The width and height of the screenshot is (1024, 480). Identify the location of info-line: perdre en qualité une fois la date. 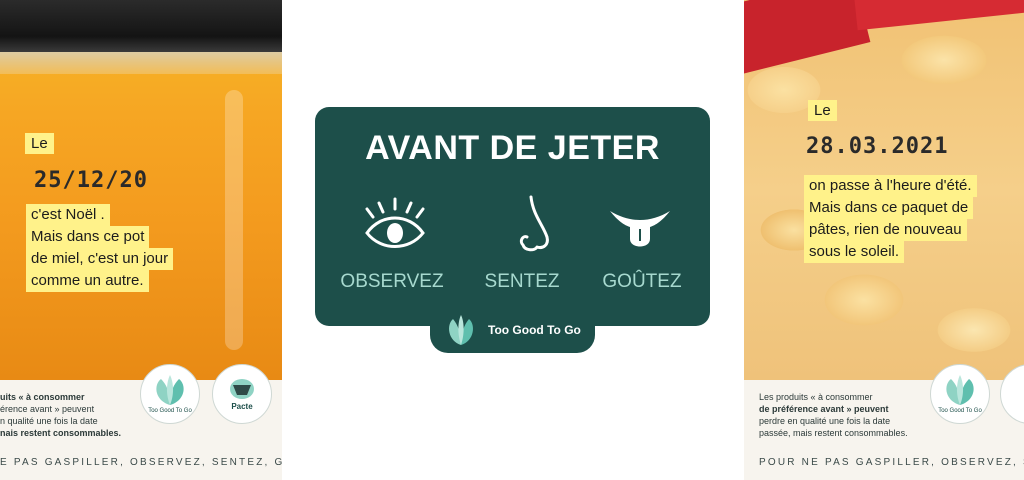
(825, 421).